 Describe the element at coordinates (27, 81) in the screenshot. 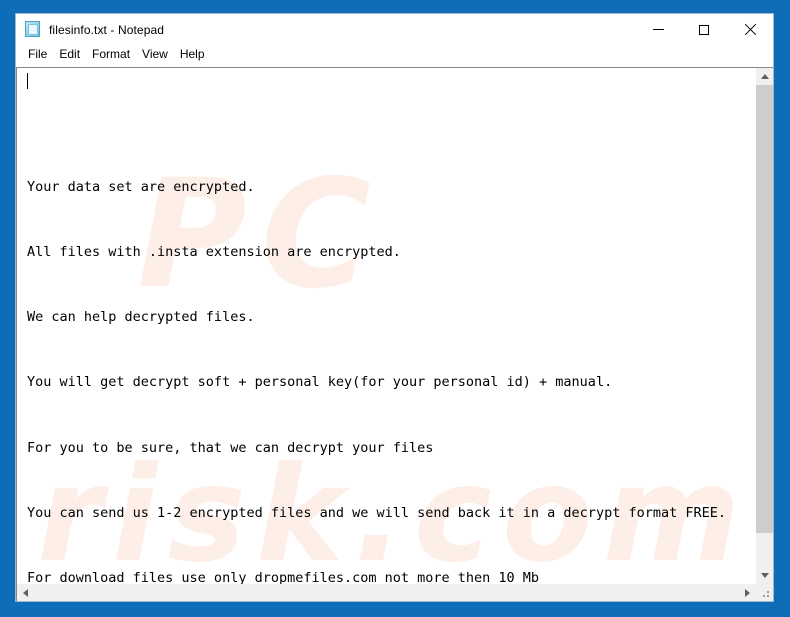

I see `text-caret` at that location.